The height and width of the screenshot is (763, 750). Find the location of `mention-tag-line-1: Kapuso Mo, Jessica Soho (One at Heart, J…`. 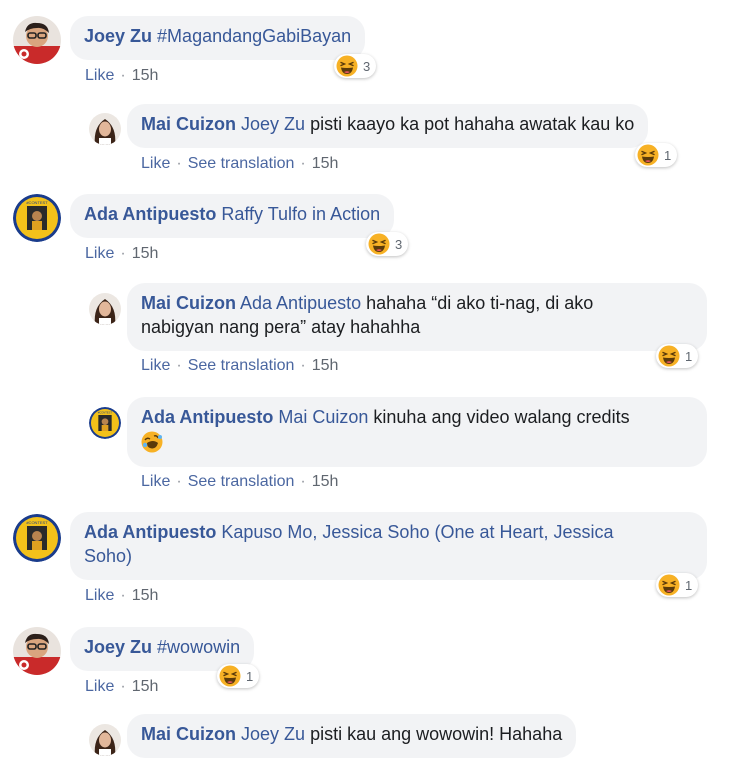

mention-tag-line-1: Kapuso Mo, Jessica Soho (One at Heart, J… is located at coordinates (417, 532).